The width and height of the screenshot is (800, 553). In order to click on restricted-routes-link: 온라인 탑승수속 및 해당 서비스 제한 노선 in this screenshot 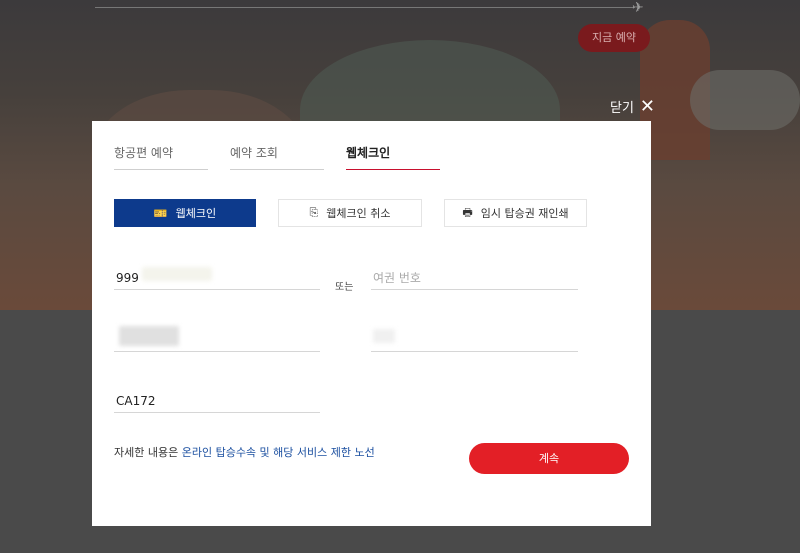, I will do `click(278, 452)`.